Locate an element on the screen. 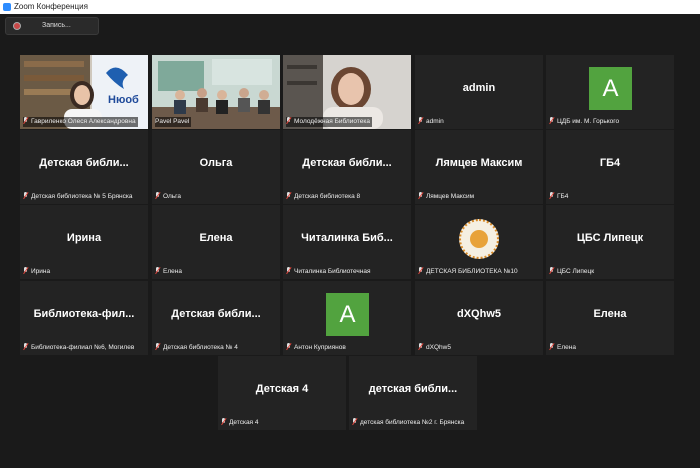  svg-text: Нюоб is located at coordinates (123, 100).